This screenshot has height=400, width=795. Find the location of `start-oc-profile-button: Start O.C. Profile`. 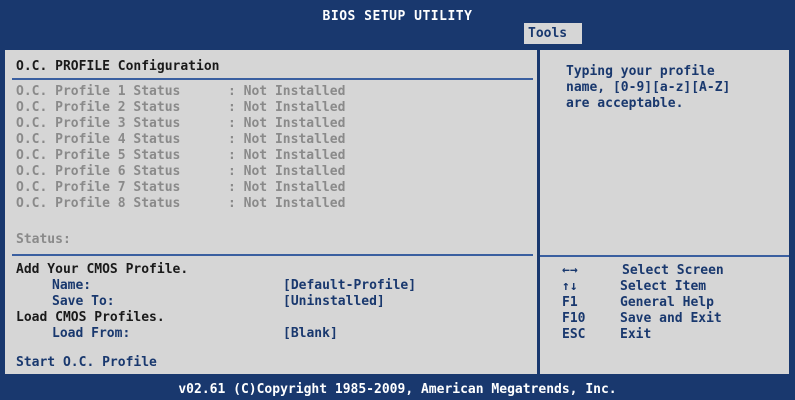

start-oc-profile-button: Start O.C. Profile is located at coordinates (86, 363).